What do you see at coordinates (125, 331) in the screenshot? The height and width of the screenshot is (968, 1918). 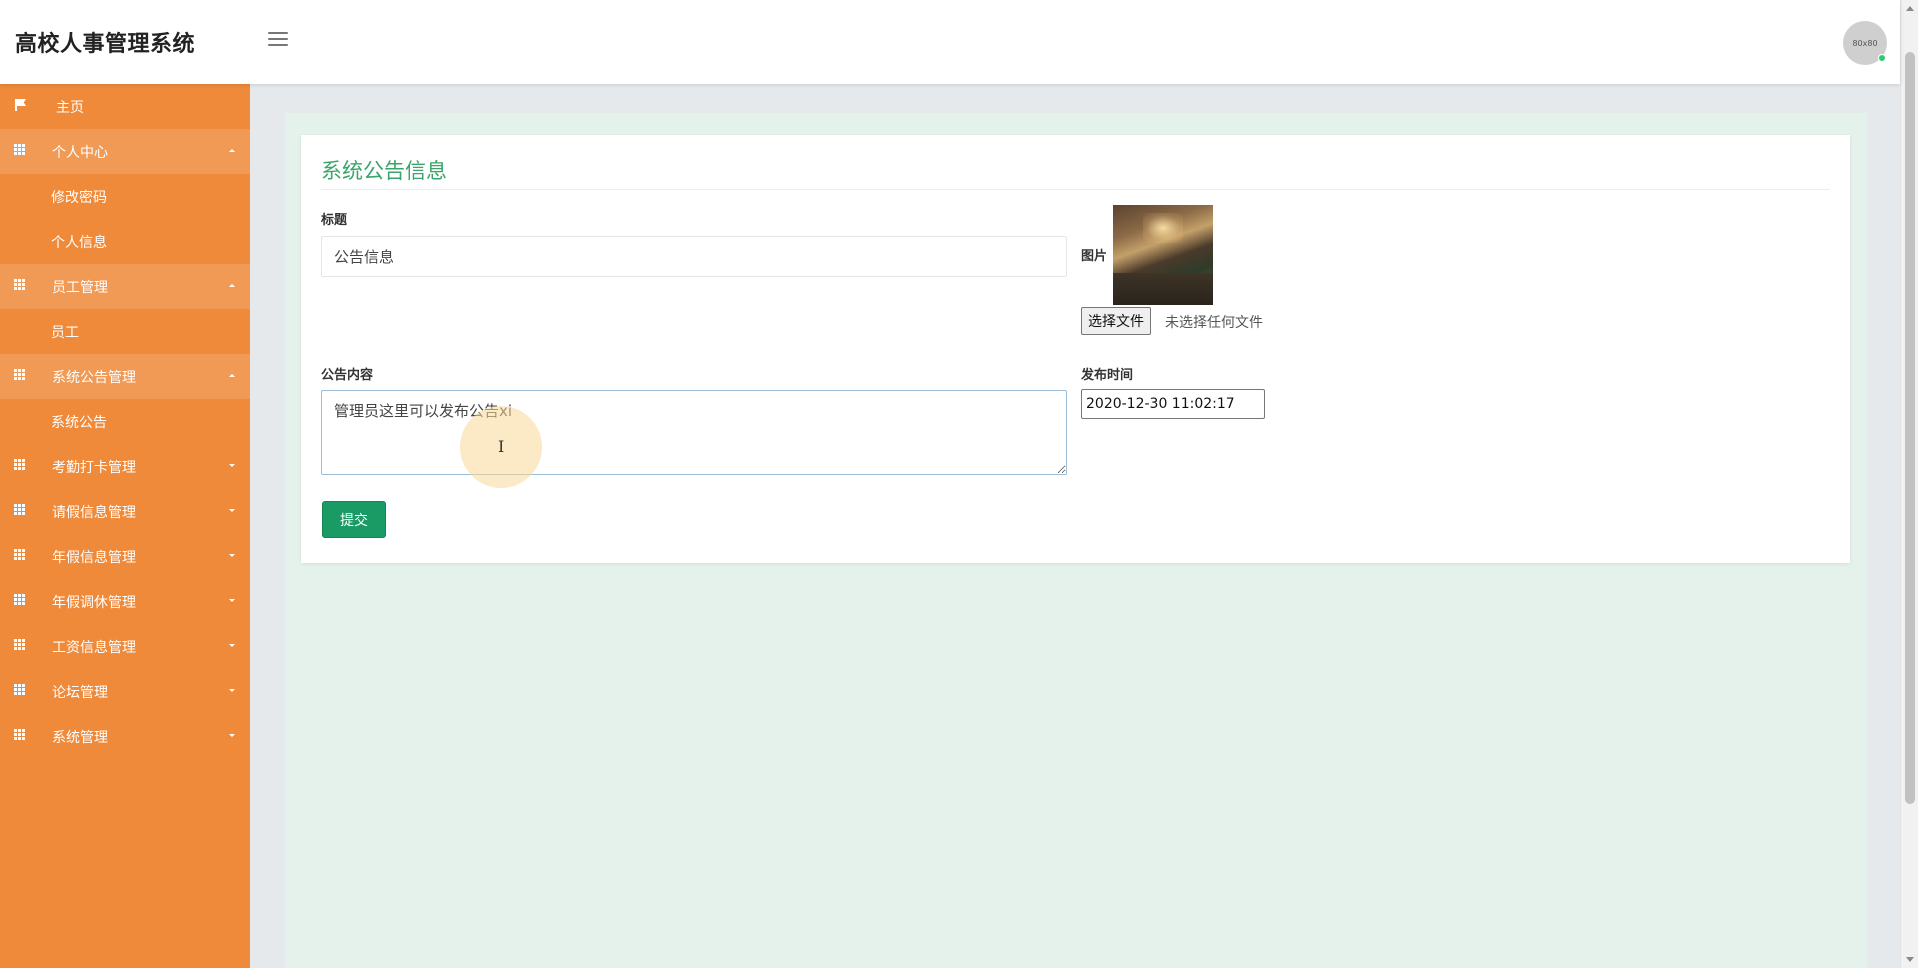 I see `sidebar-item-employee: 员工` at bounding box center [125, 331].